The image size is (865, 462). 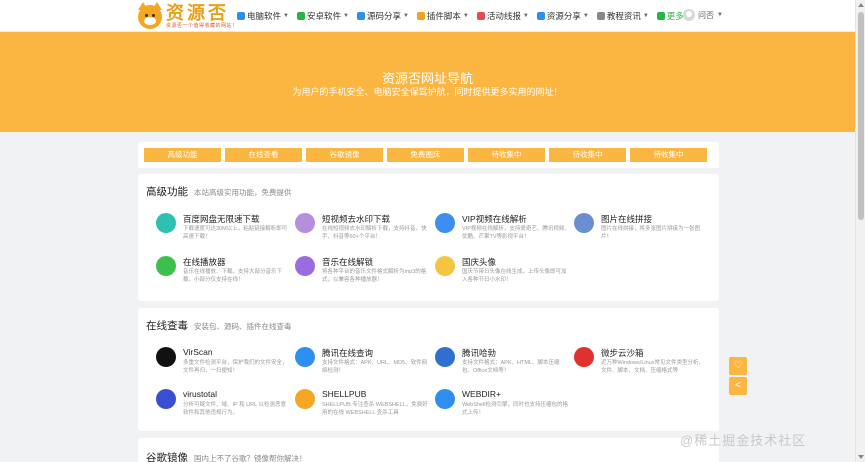 I want to click on tool-desc: 分析可疑文件、域、IP 和 URL 以检测恶意软件和其他违规行为。, so click(x=234, y=409).